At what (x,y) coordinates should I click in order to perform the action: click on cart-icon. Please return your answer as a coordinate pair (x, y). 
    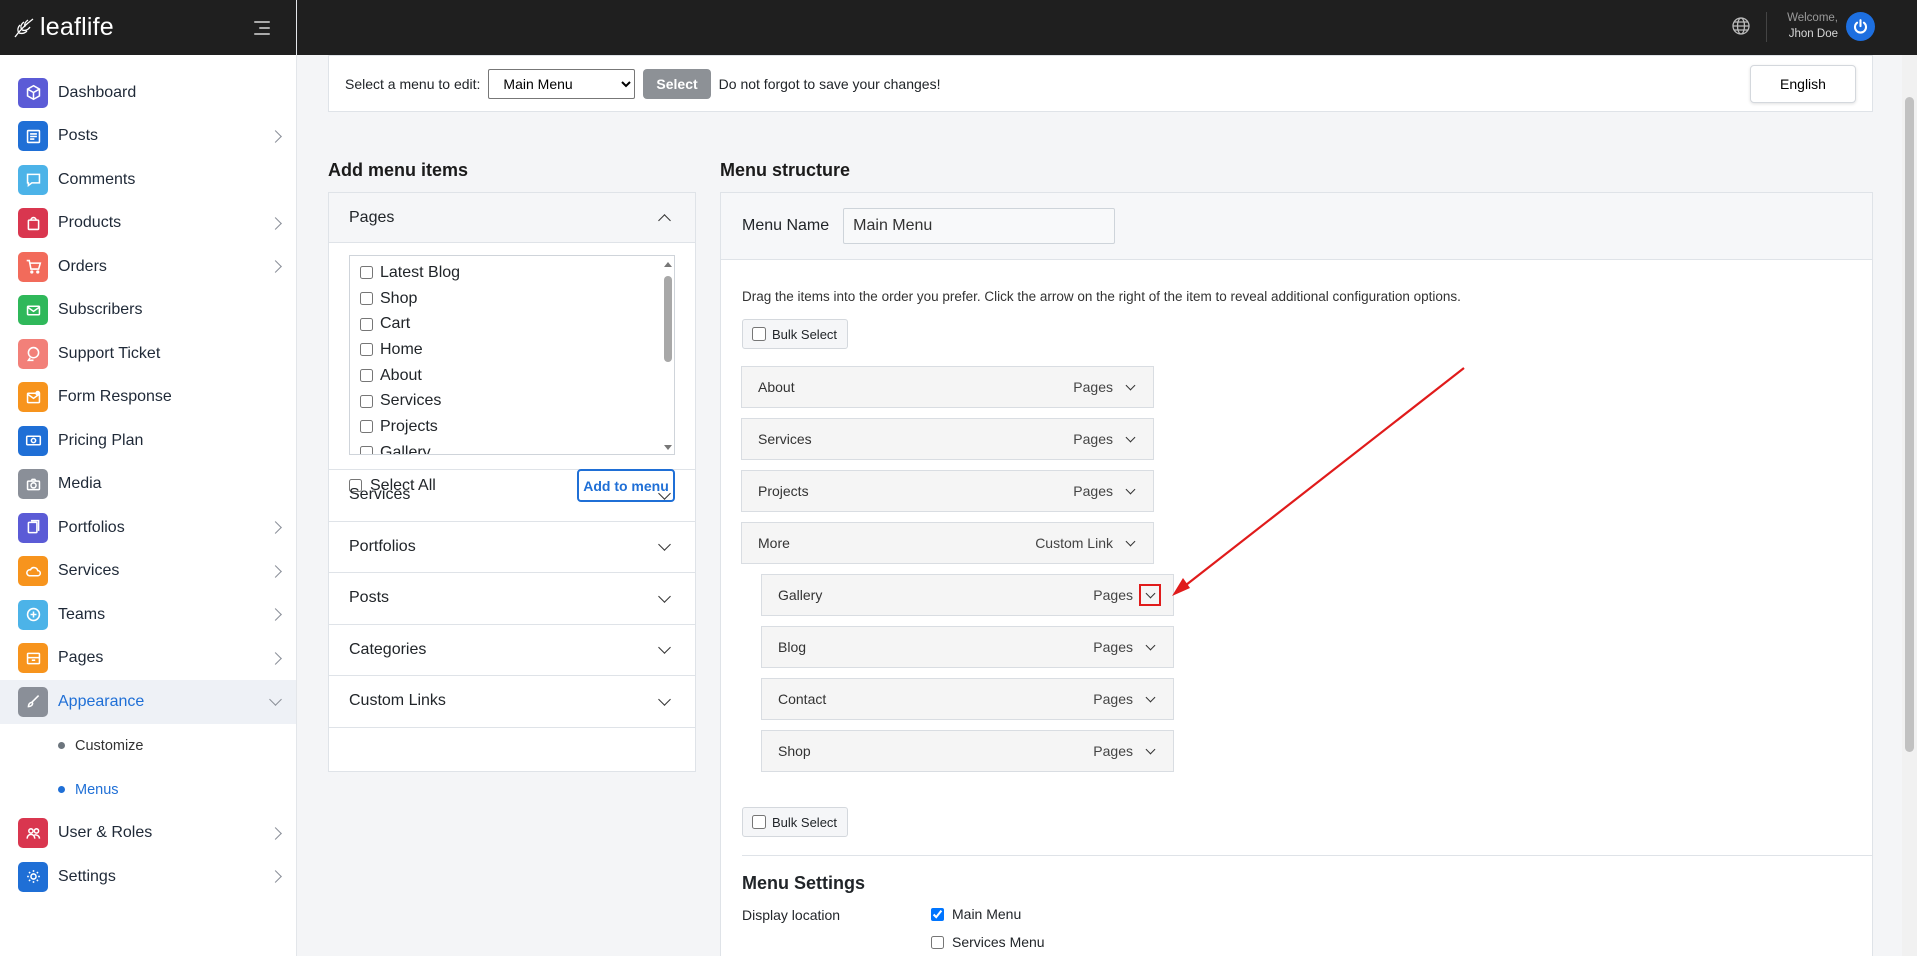
    Looking at the image, I should click on (33, 266).